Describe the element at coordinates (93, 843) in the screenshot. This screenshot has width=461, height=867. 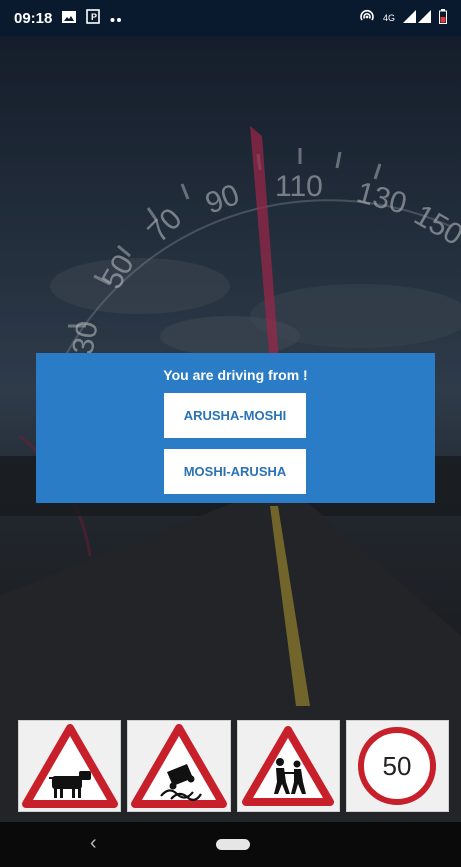
I see `back-icon: ‹` at that location.